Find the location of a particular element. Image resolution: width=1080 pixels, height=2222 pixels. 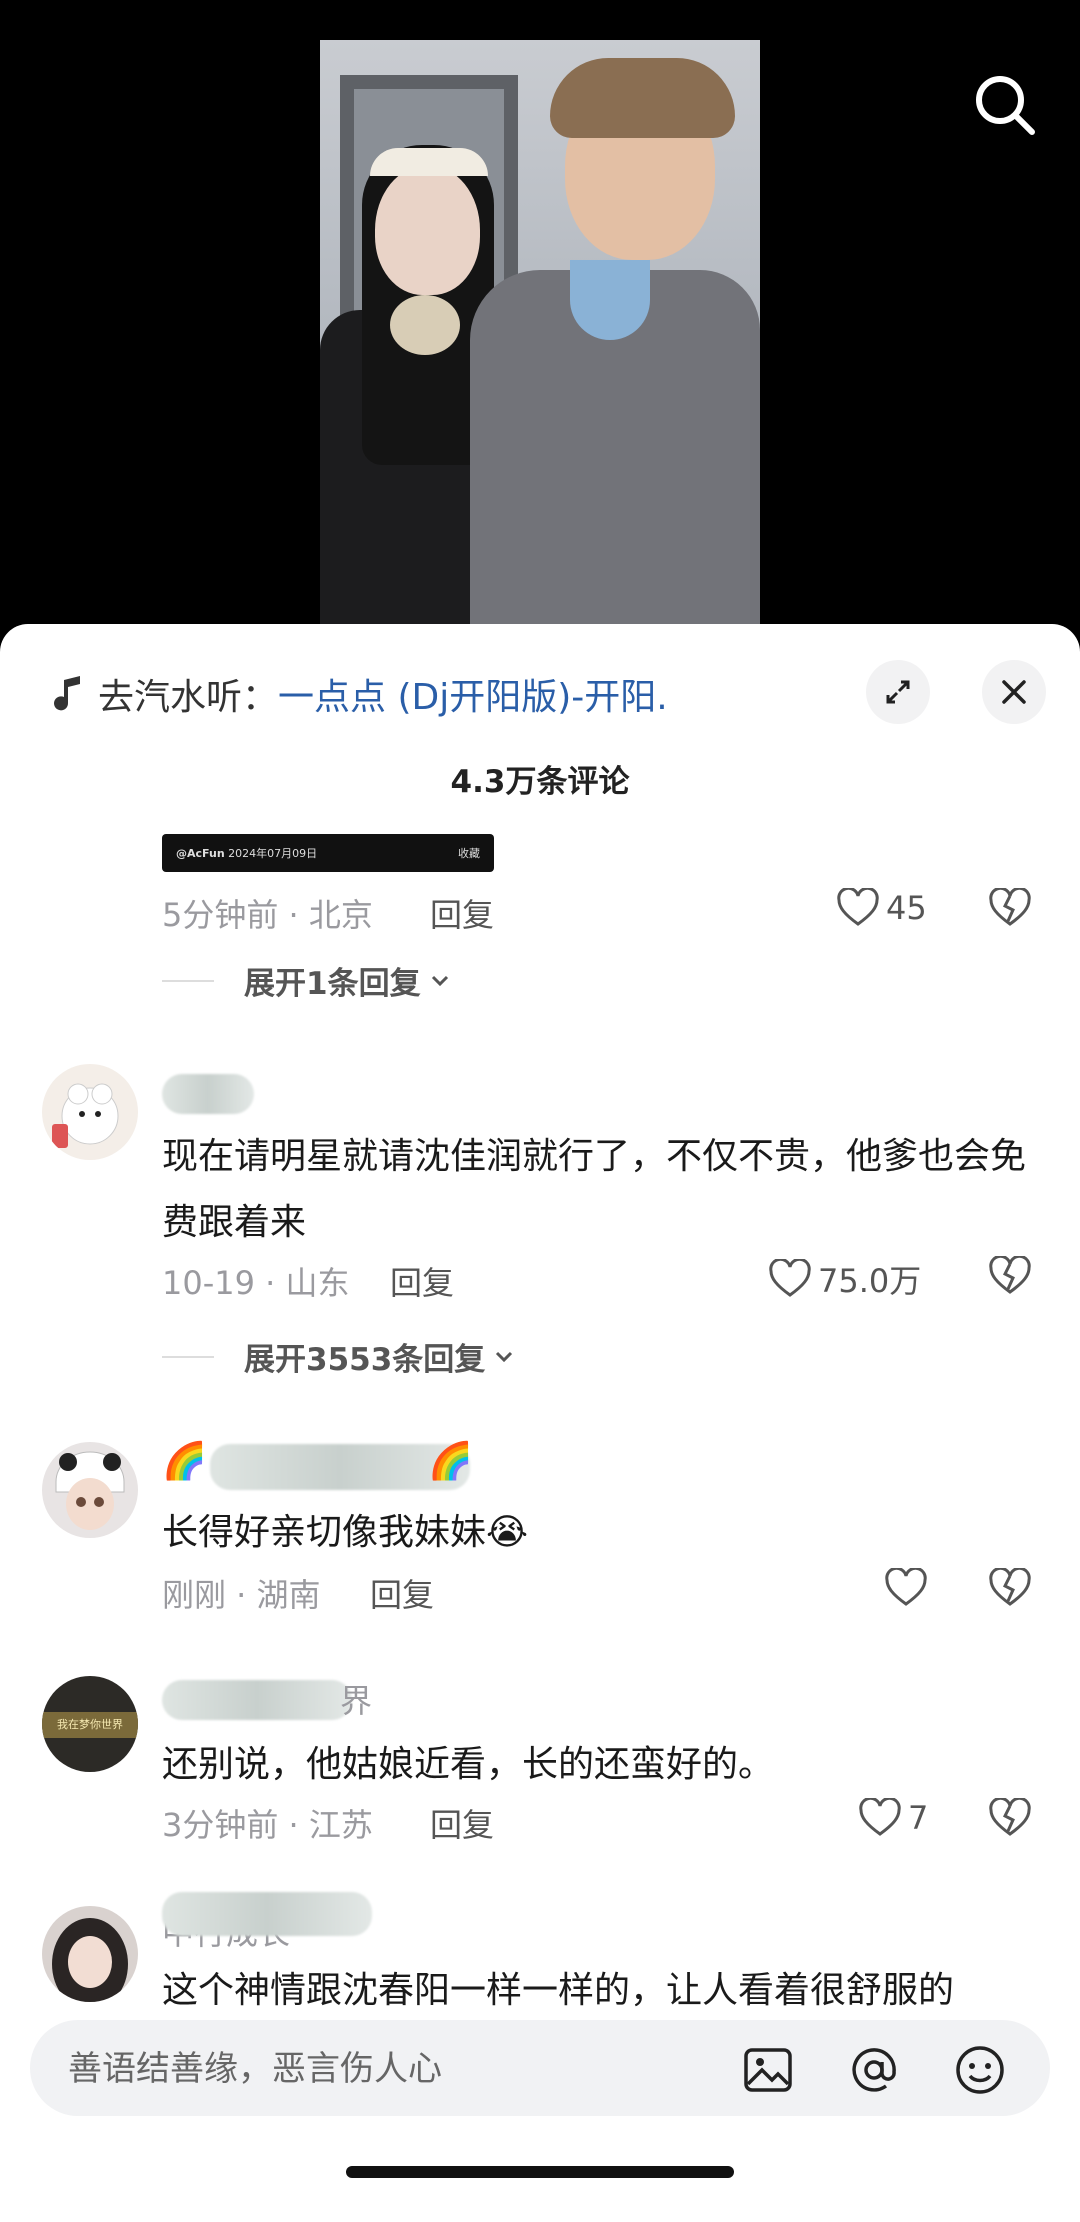

username-partial: 界 is located at coordinates (356, 1701).